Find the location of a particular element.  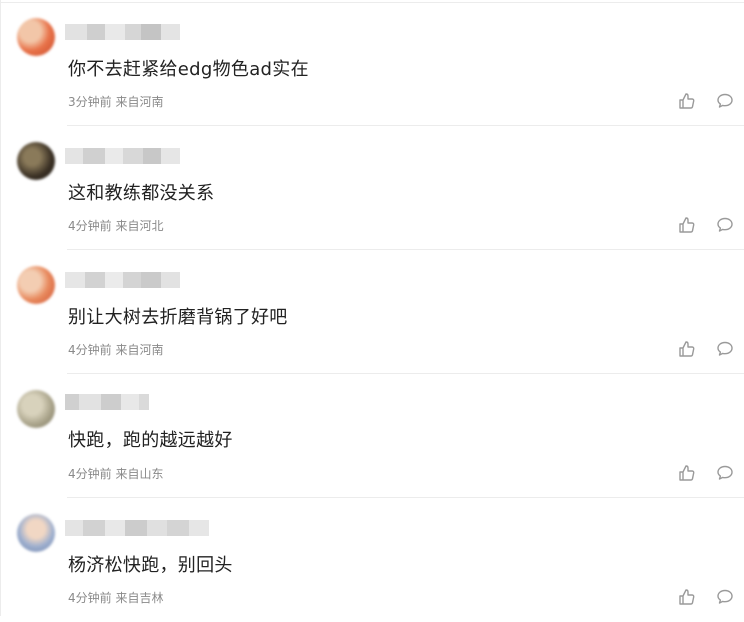

comment-meta: 4分钟前 来自吉林 is located at coordinates (115, 597).